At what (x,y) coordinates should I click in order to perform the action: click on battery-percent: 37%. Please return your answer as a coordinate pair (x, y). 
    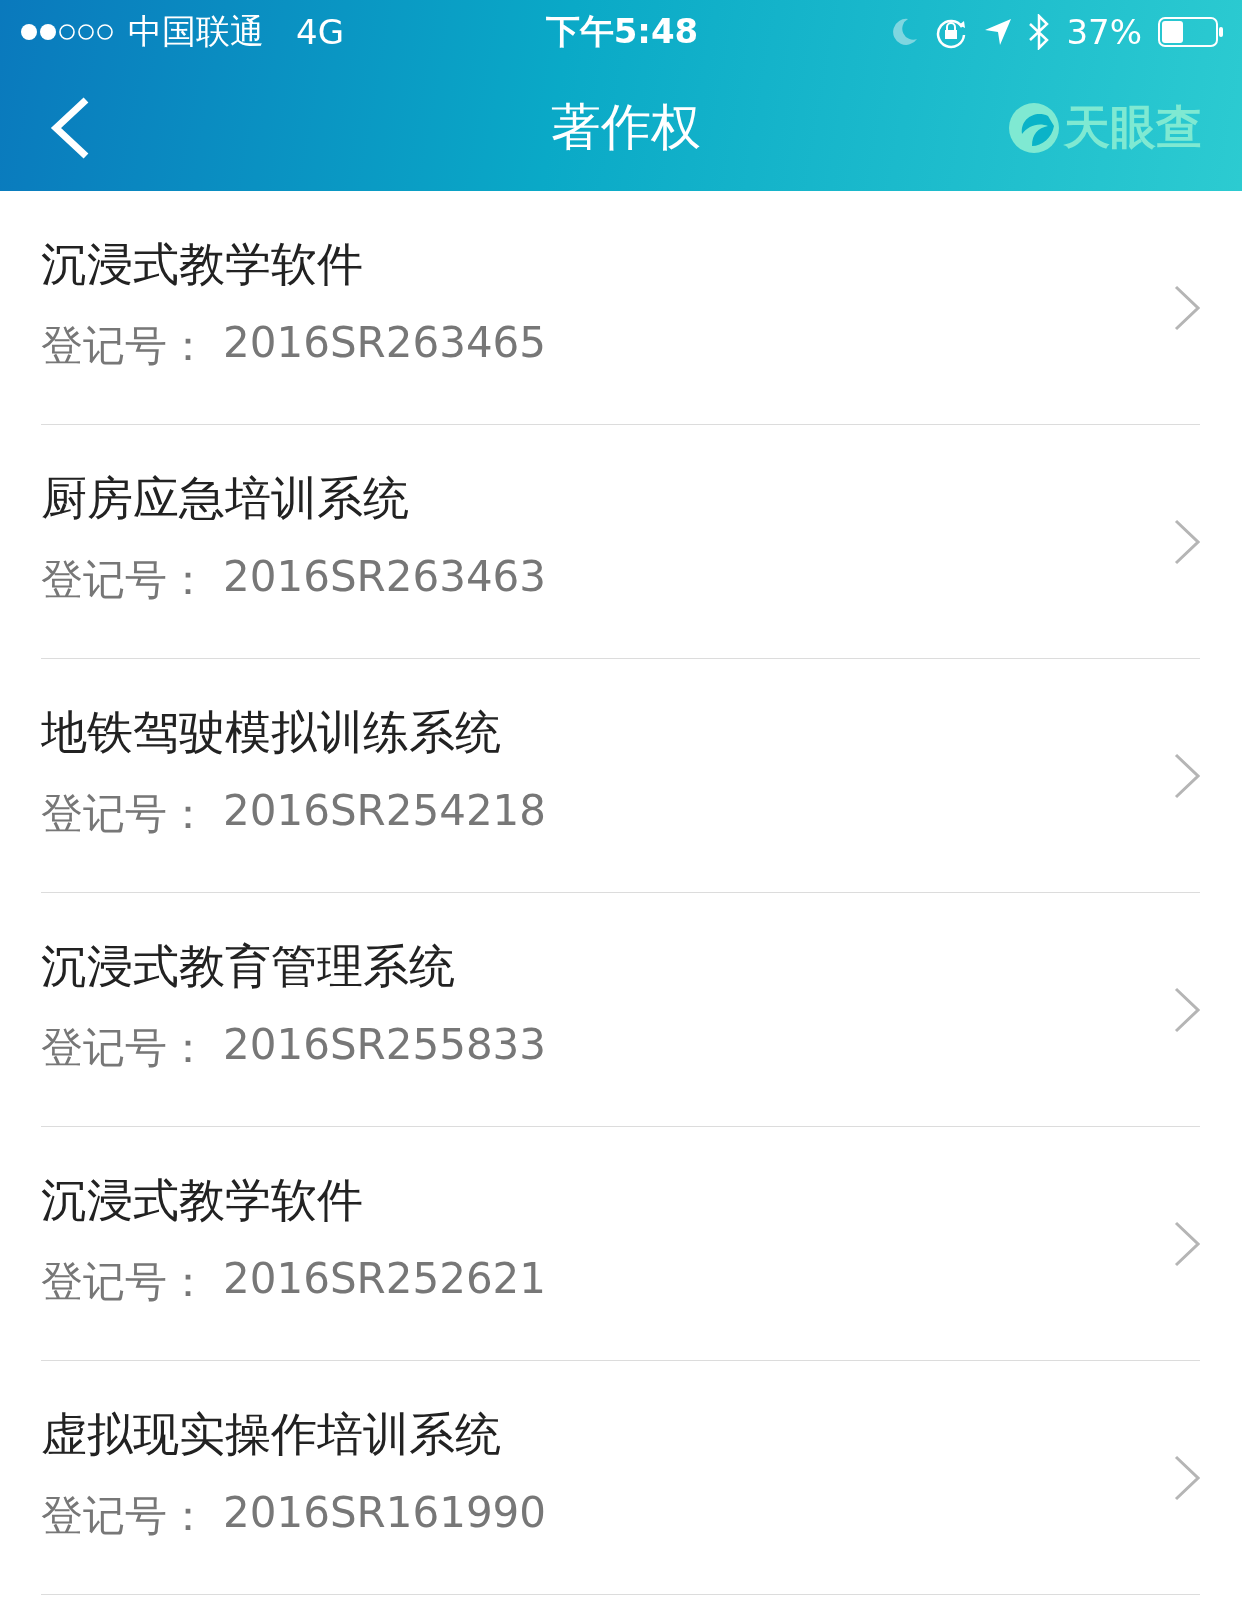
    Looking at the image, I should click on (1104, 32).